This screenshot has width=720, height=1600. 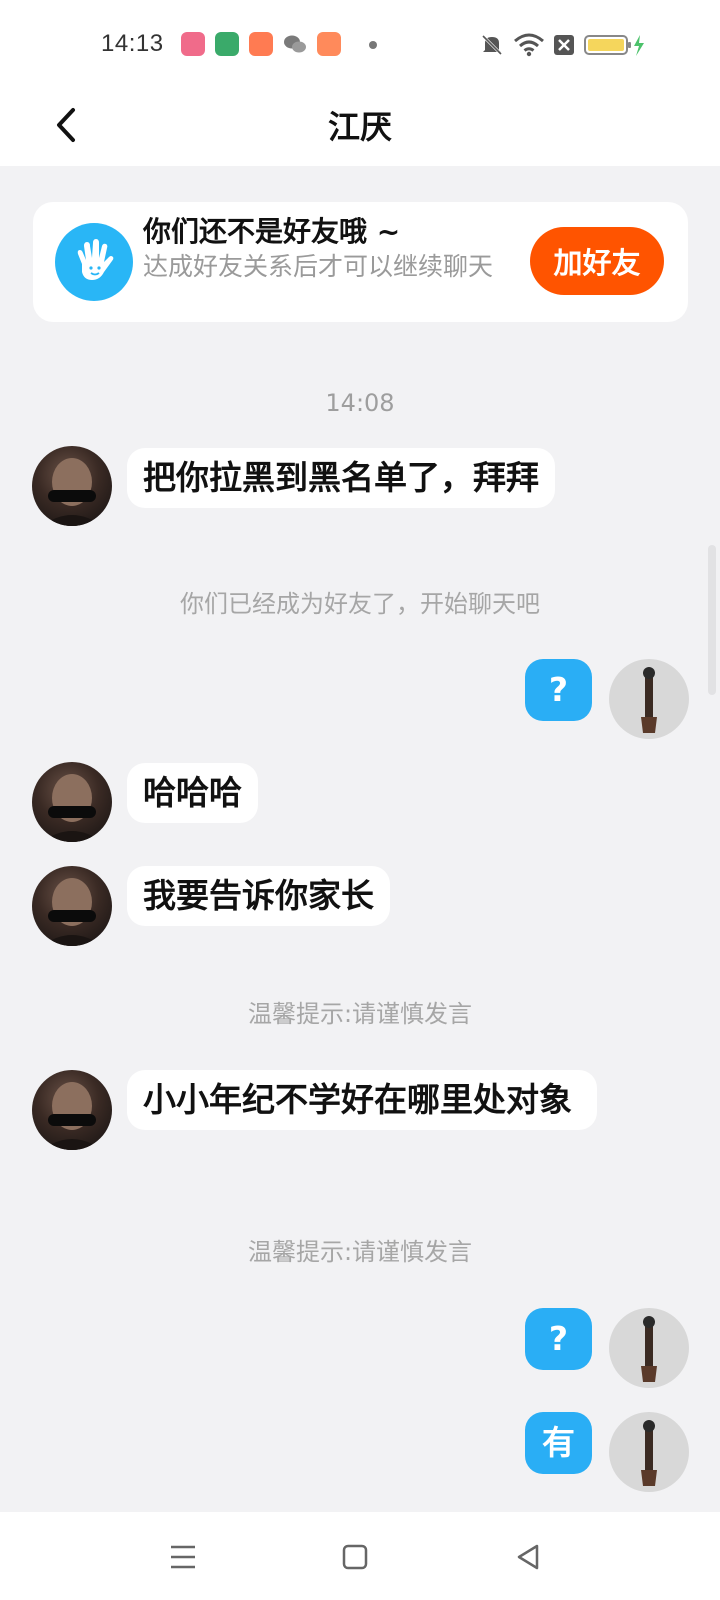 I want to click on menu-icon, so click(x=183, y=1557).